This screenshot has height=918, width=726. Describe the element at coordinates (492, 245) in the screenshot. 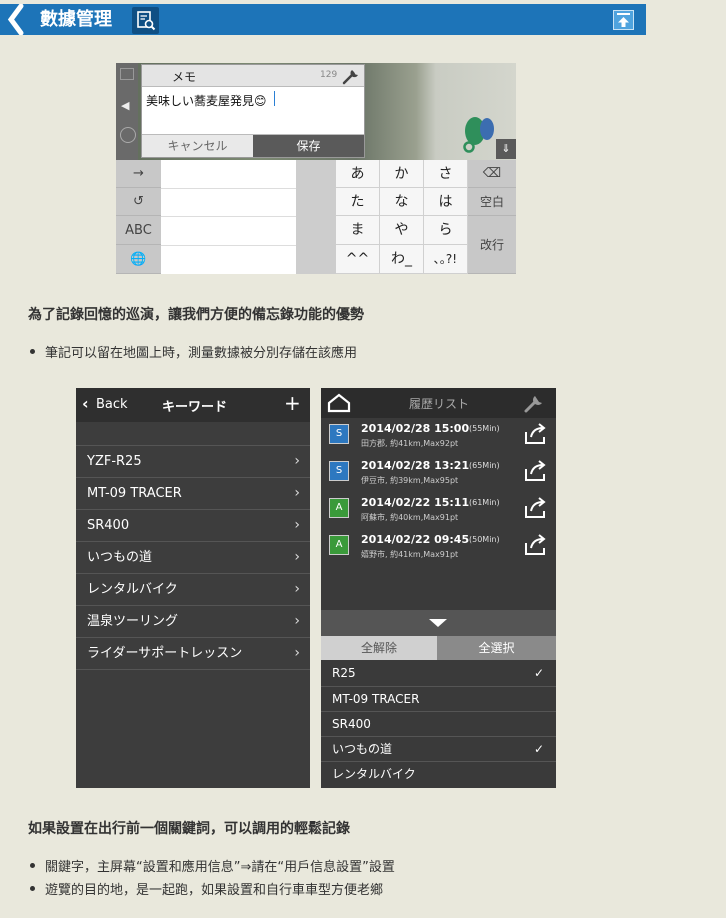

I see `key-enter: 改行` at that location.